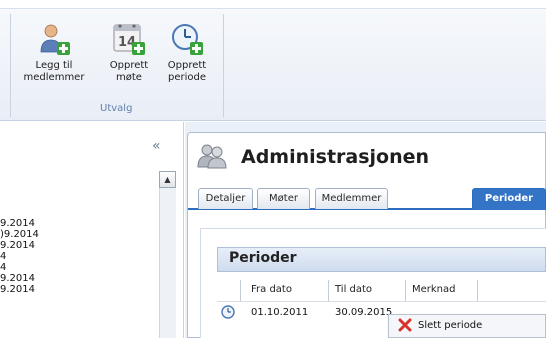 This screenshot has width=546, height=338. Describe the element at coordinates (116, 108) in the screenshot. I see `ribbon-group-label: Utvalg` at that location.